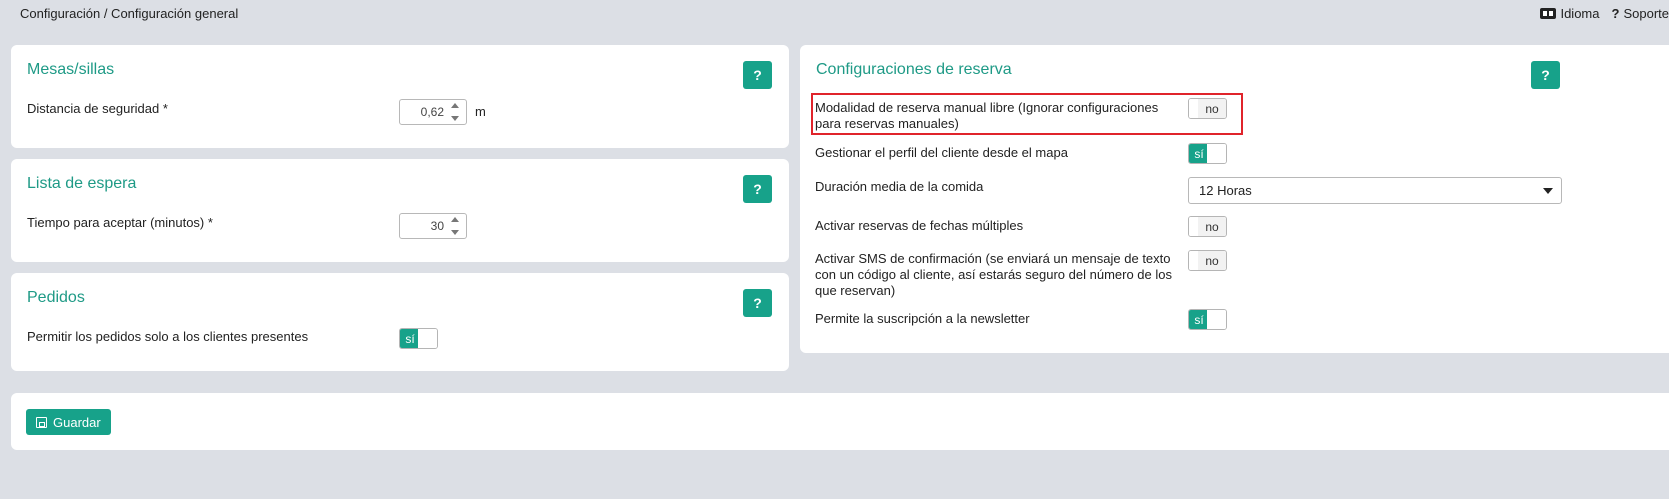 The height and width of the screenshot is (499, 1669). What do you see at coordinates (77, 422) in the screenshot?
I see `save-label: Guardar` at bounding box center [77, 422].